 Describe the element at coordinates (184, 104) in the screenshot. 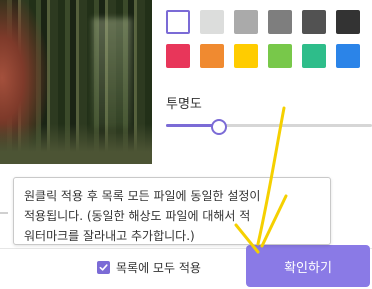

I see `opacity-label: 투명도` at that location.